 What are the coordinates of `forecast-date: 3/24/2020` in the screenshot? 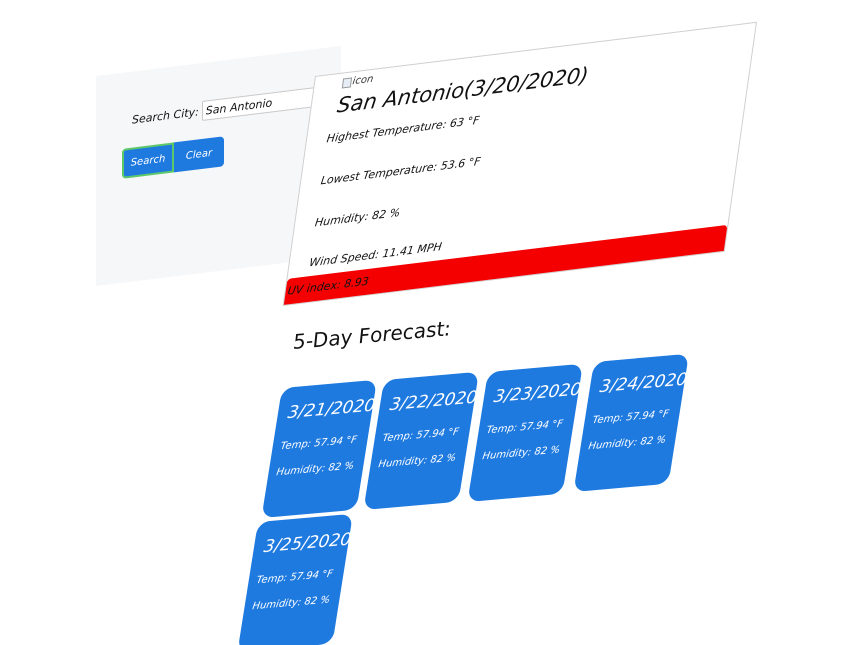 It's located at (643, 383).